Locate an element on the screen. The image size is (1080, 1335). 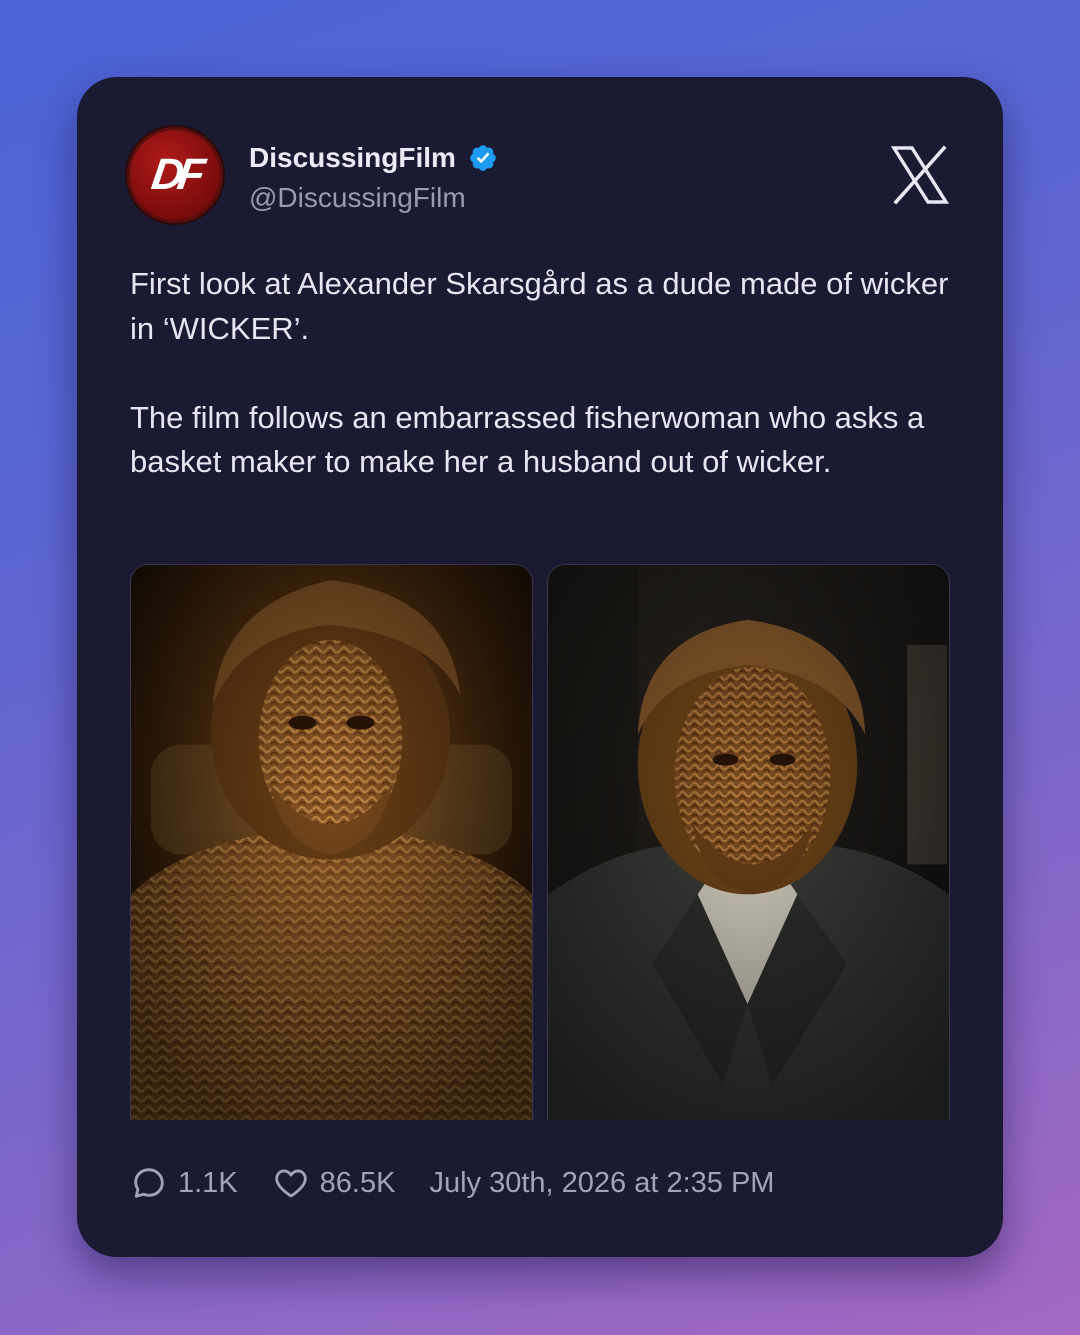
author-avatar: DF is located at coordinates (175, 175).